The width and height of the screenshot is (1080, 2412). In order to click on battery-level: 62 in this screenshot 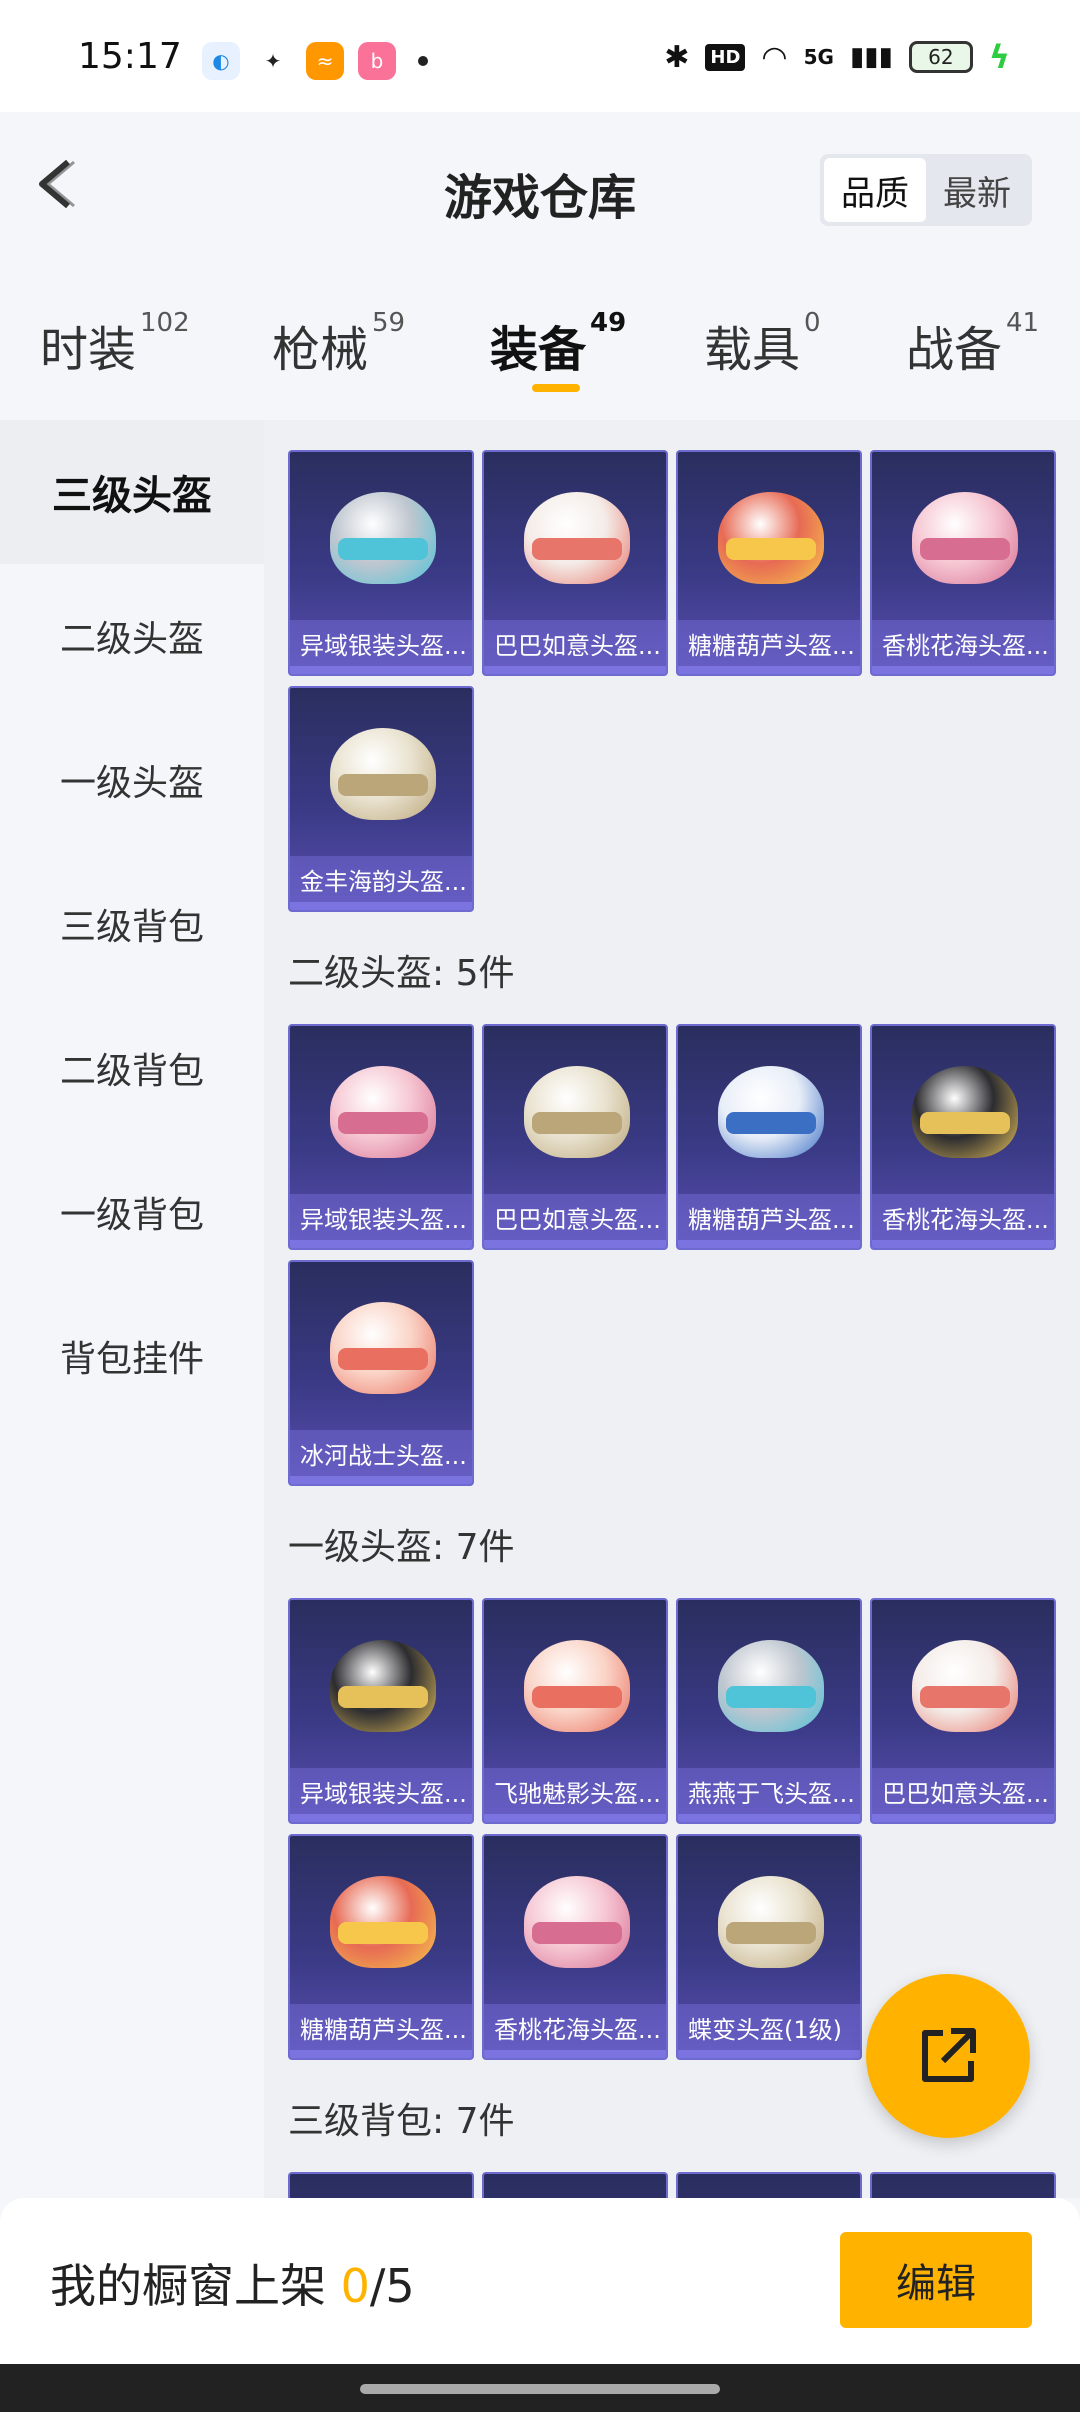, I will do `click(941, 57)`.